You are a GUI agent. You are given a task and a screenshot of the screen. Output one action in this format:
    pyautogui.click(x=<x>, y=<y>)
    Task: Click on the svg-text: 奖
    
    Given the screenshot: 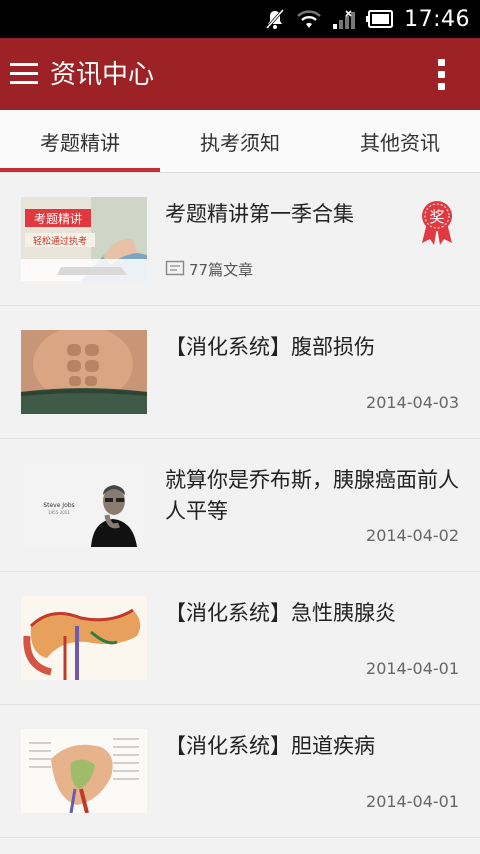 What is the action you would take?
    pyautogui.click(x=436, y=217)
    